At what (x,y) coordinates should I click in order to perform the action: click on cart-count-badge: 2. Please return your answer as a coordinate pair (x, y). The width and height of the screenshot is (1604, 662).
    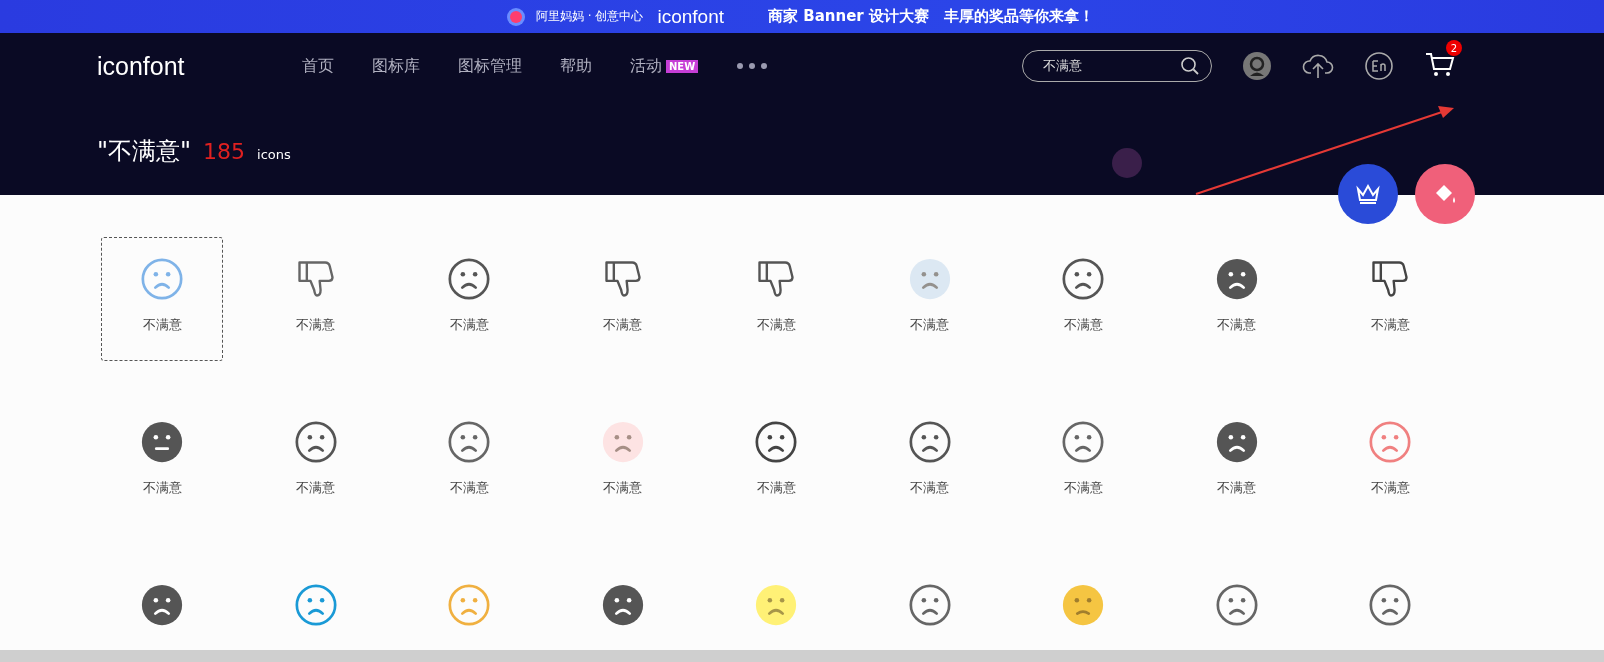
    Looking at the image, I should click on (1454, 48).